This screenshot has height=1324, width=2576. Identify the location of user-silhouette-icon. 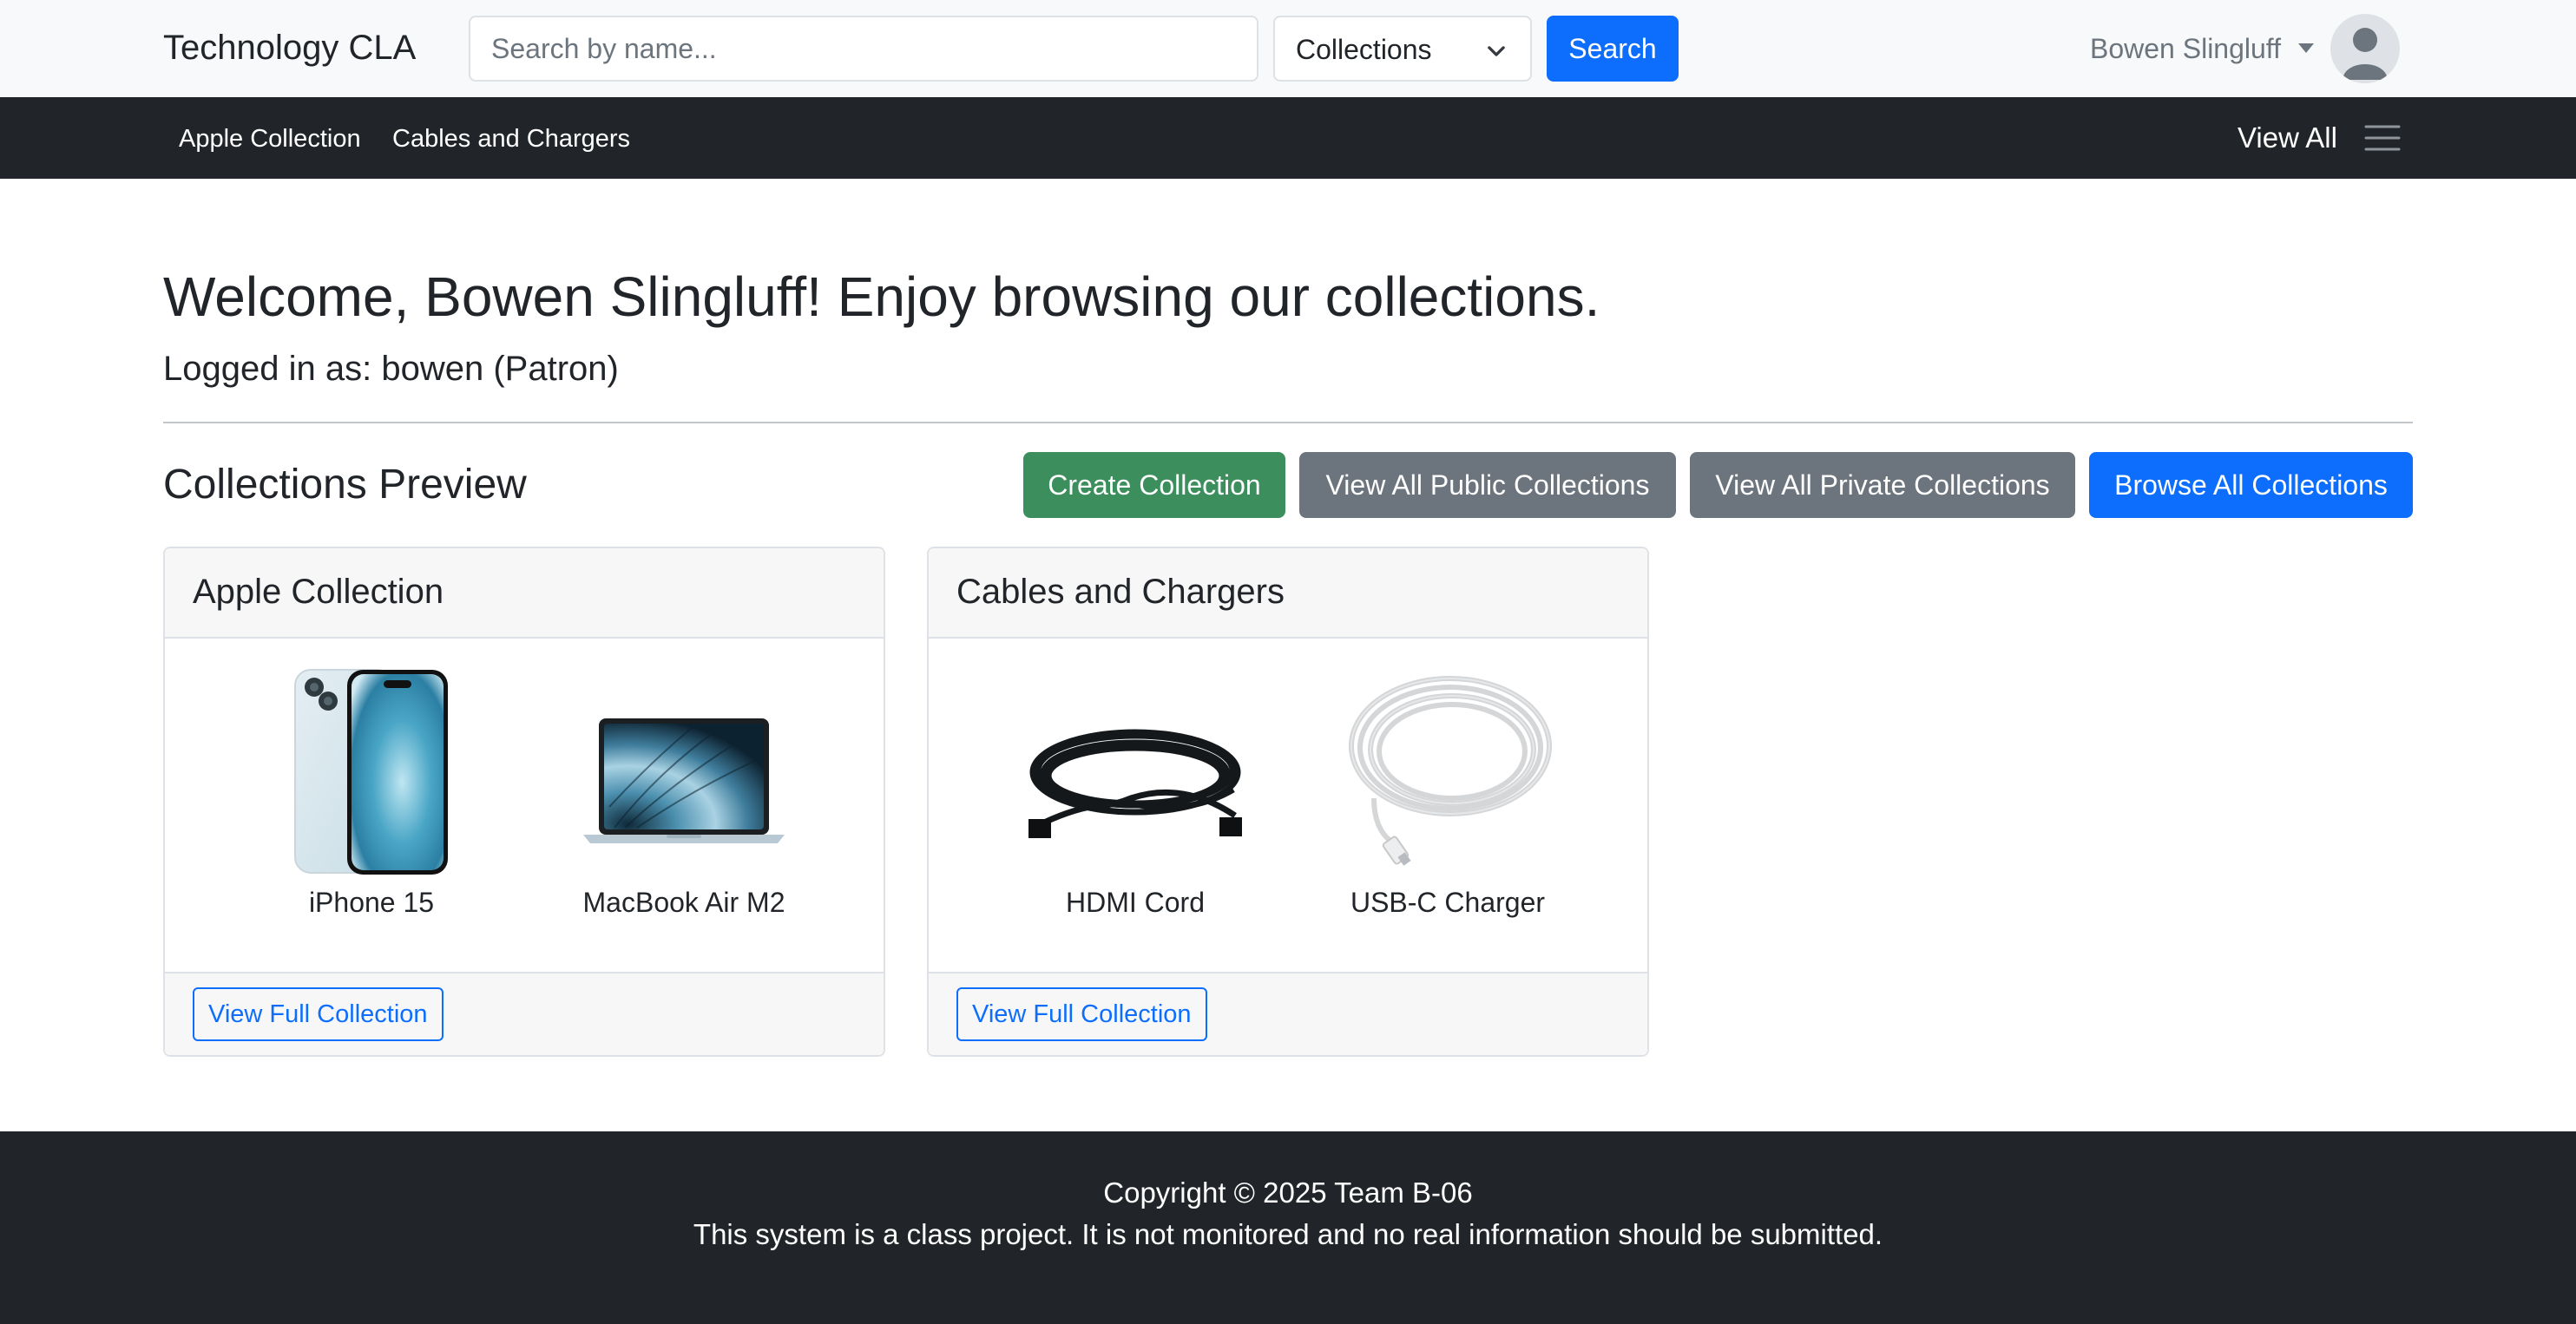
(2365, 54).